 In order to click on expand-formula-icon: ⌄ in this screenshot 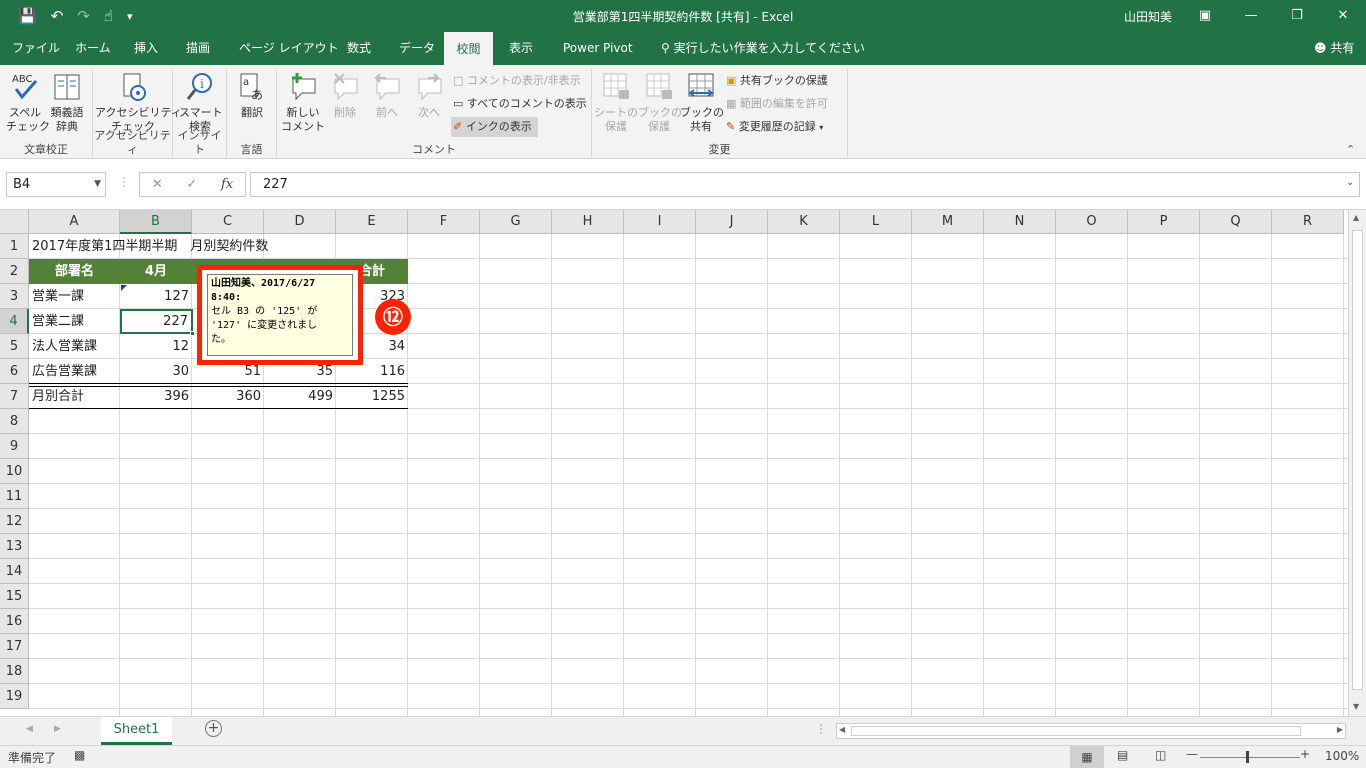, I will do `click(1350, 182)`.